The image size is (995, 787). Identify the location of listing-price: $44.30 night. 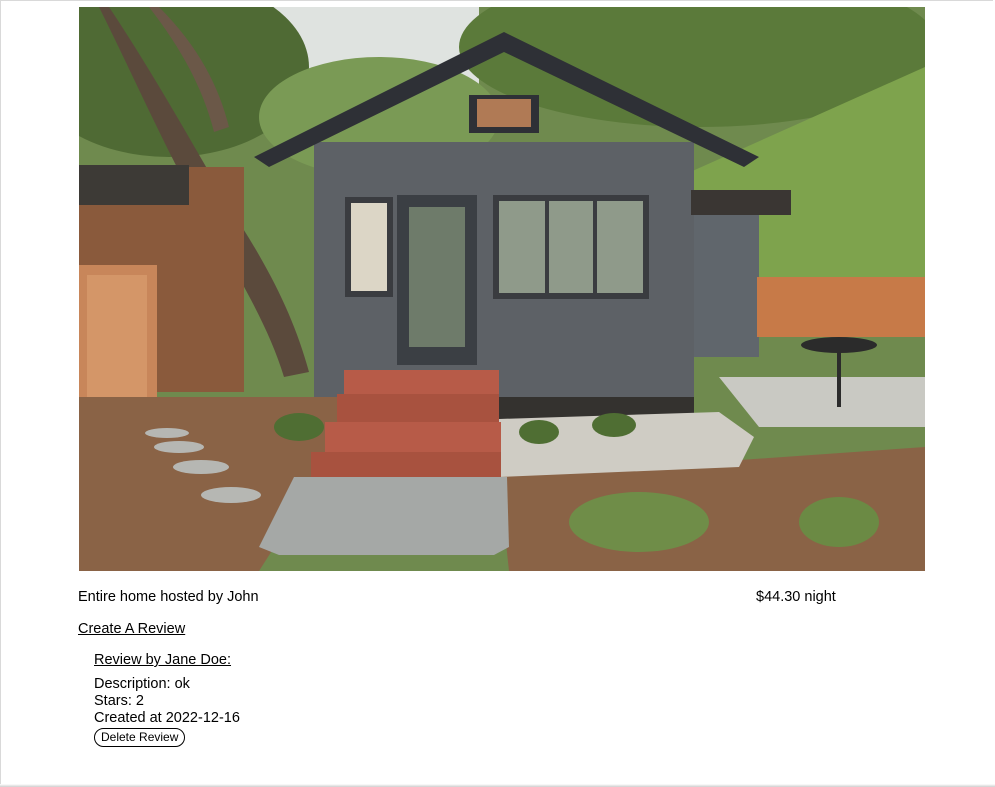
(796, 597).